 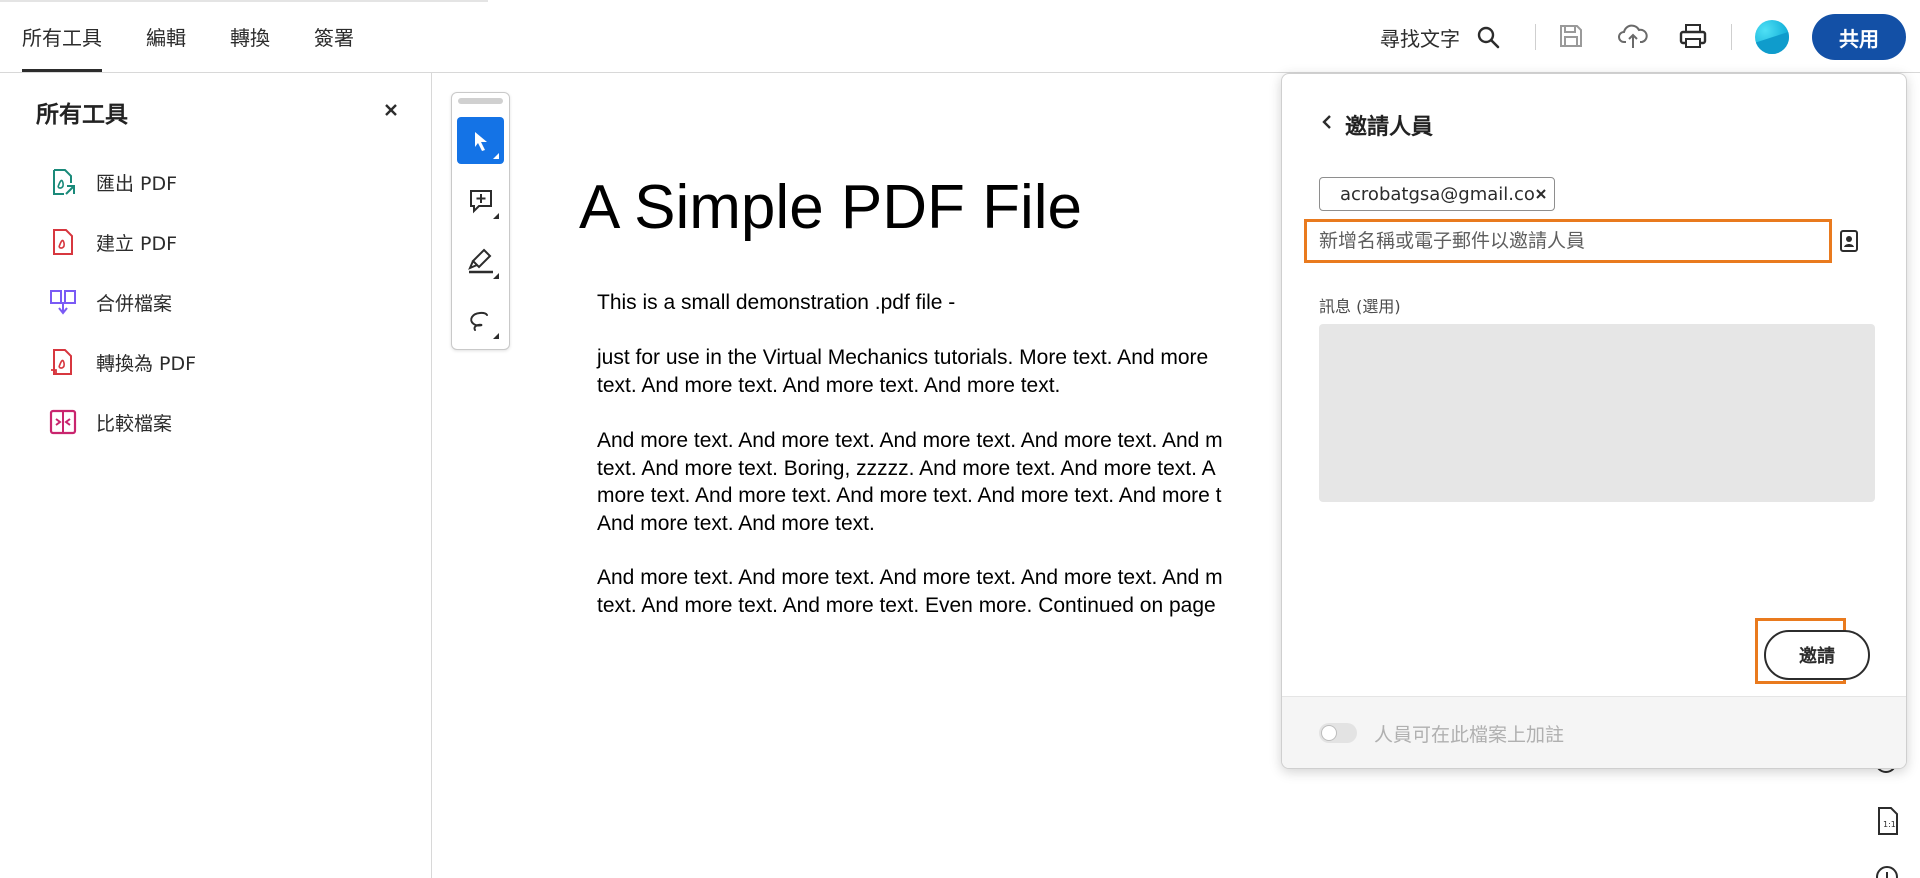 I want to click on panel-title: 邀請人員, so click(x=1389, y=127).